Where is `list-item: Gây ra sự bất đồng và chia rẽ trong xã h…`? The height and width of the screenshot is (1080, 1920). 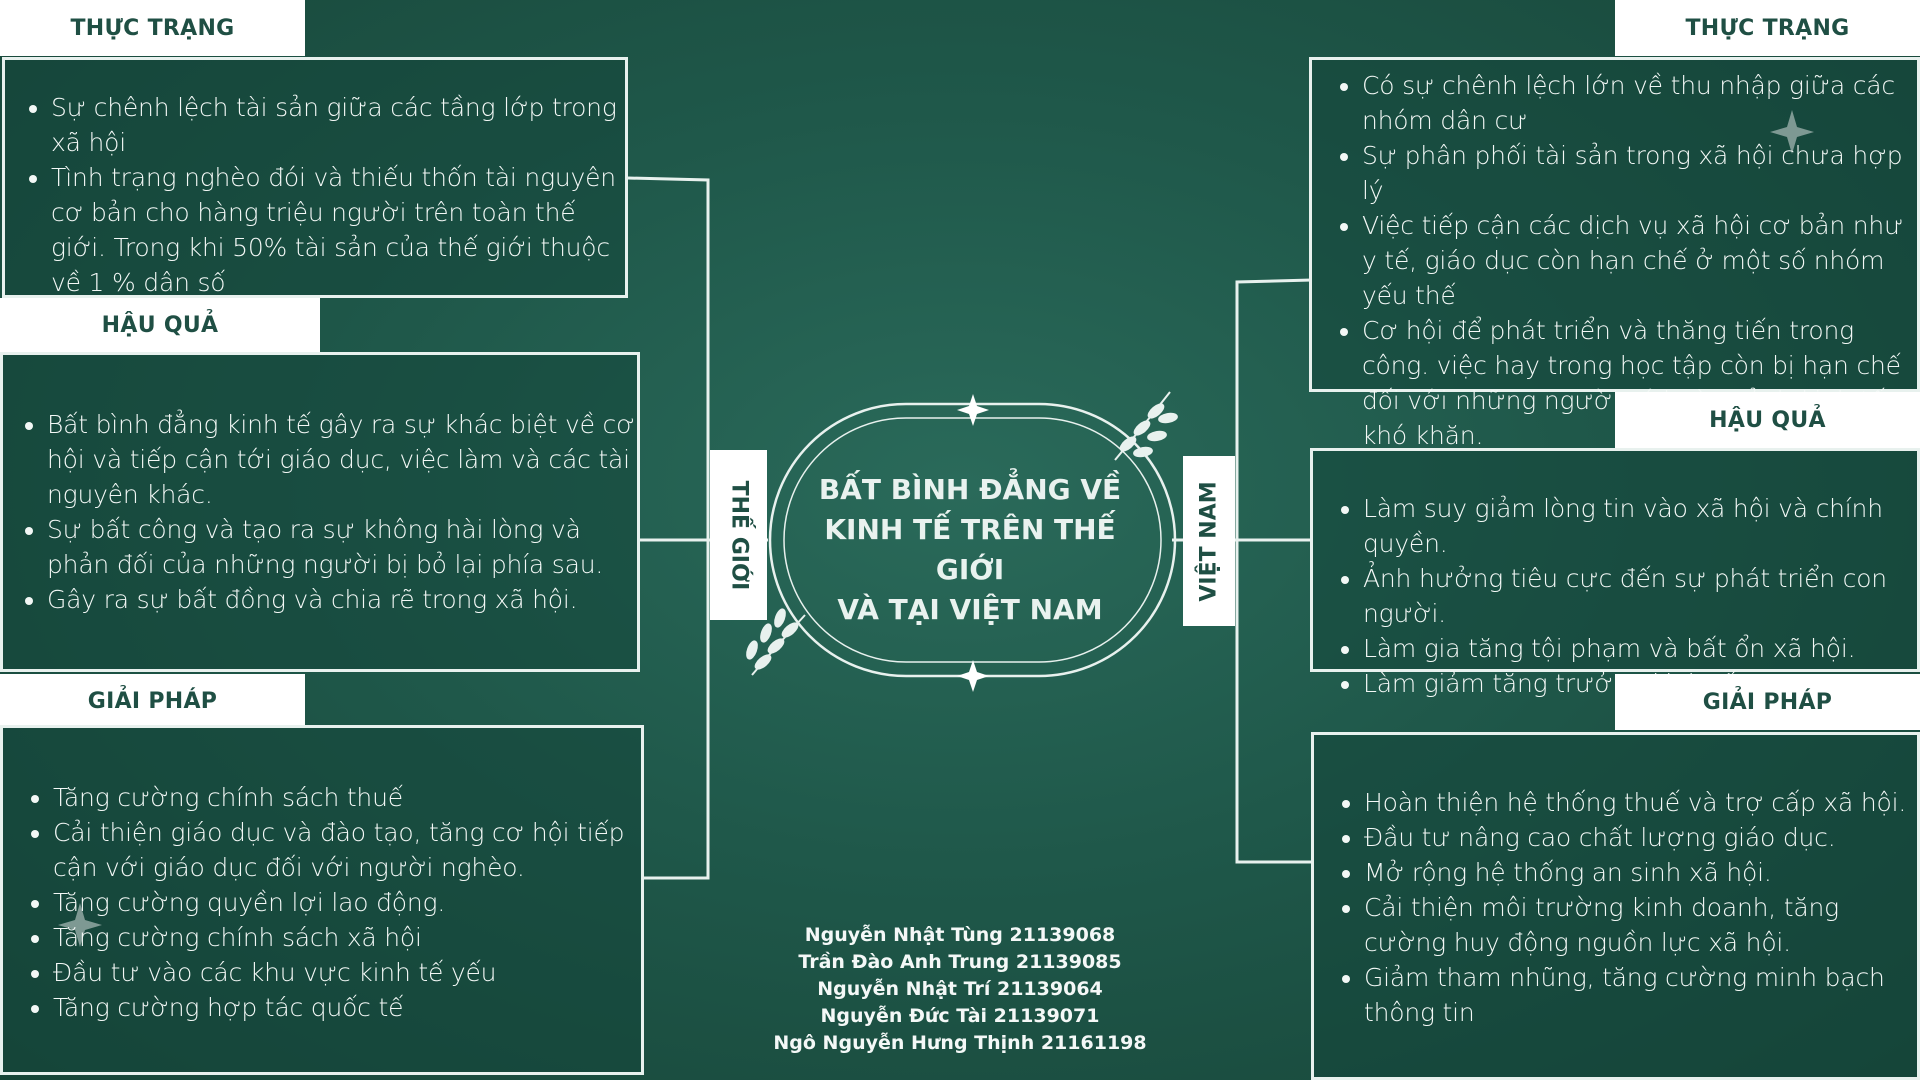 list-item: Gây ra sự bất đồng và chia rẽ trong xã h… is located at coordinates (342, 599).